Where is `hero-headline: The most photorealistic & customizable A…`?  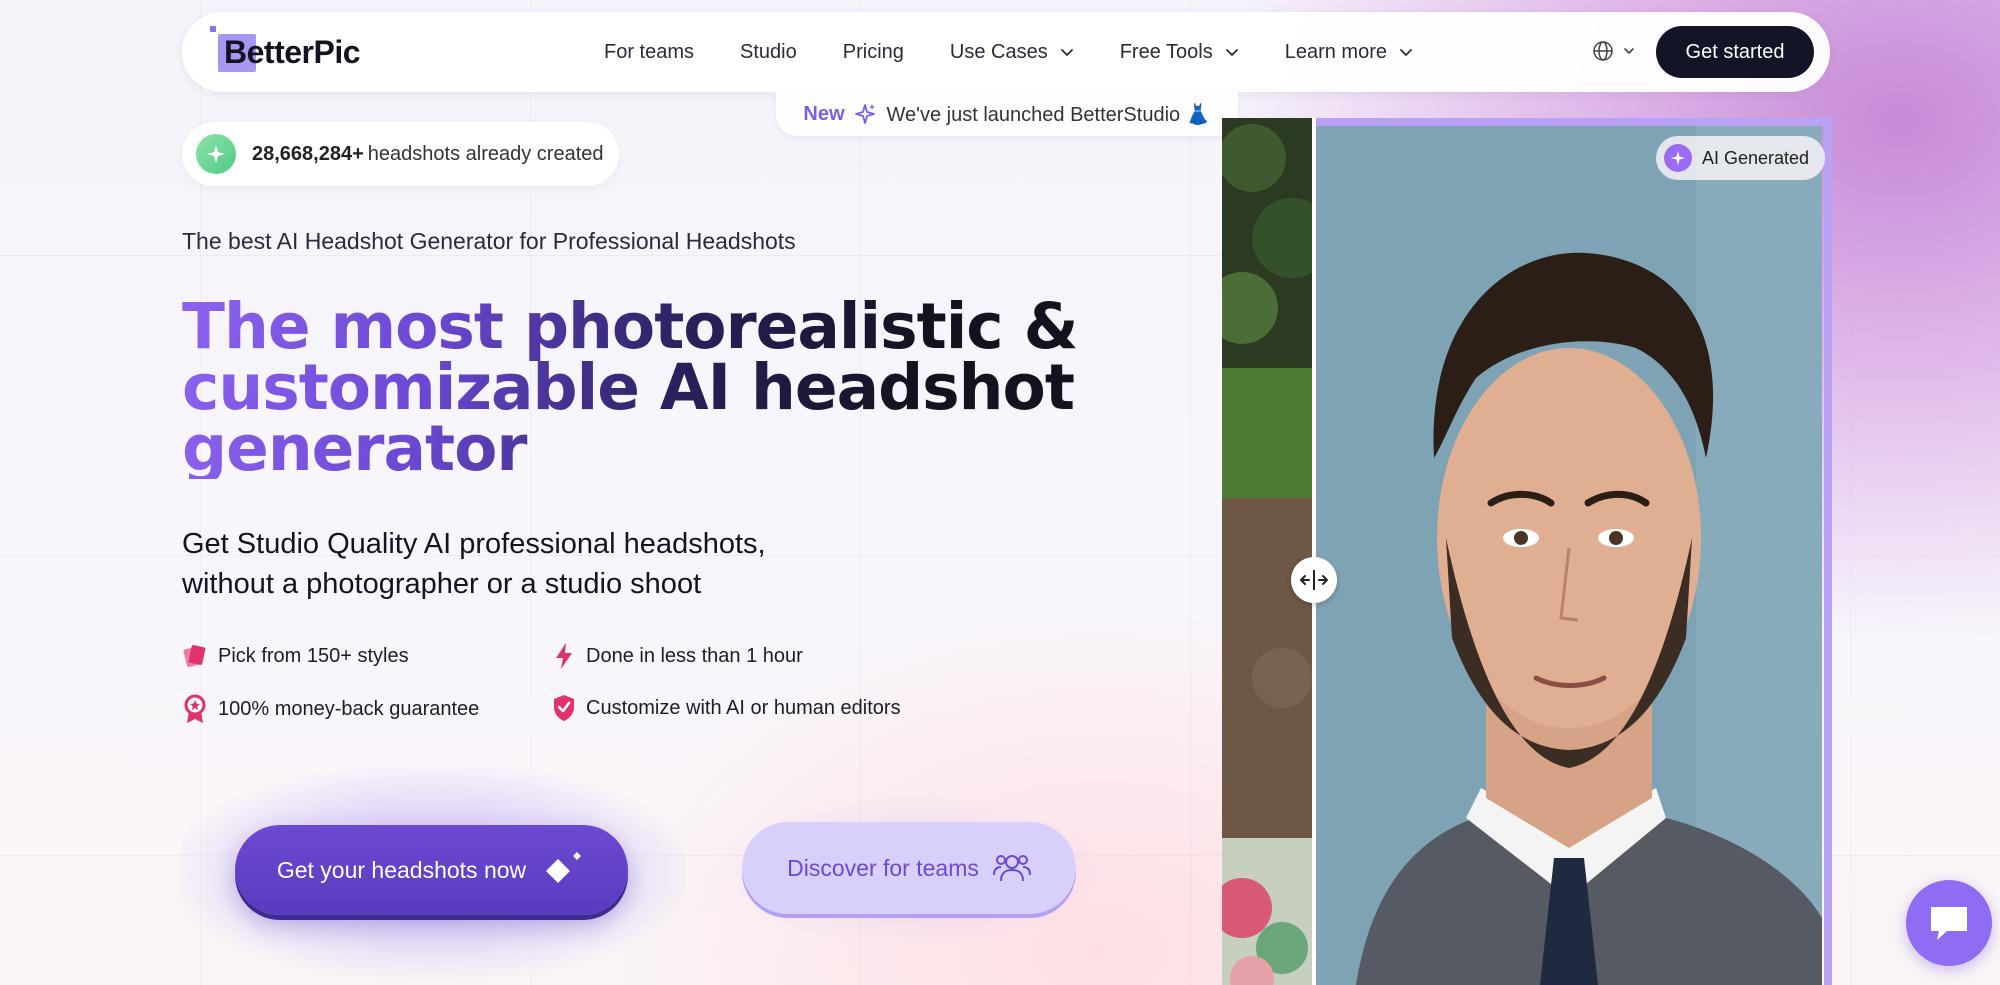
hero-headline: The most photorealistic & customizable A… is located at coordinates (632, 387).